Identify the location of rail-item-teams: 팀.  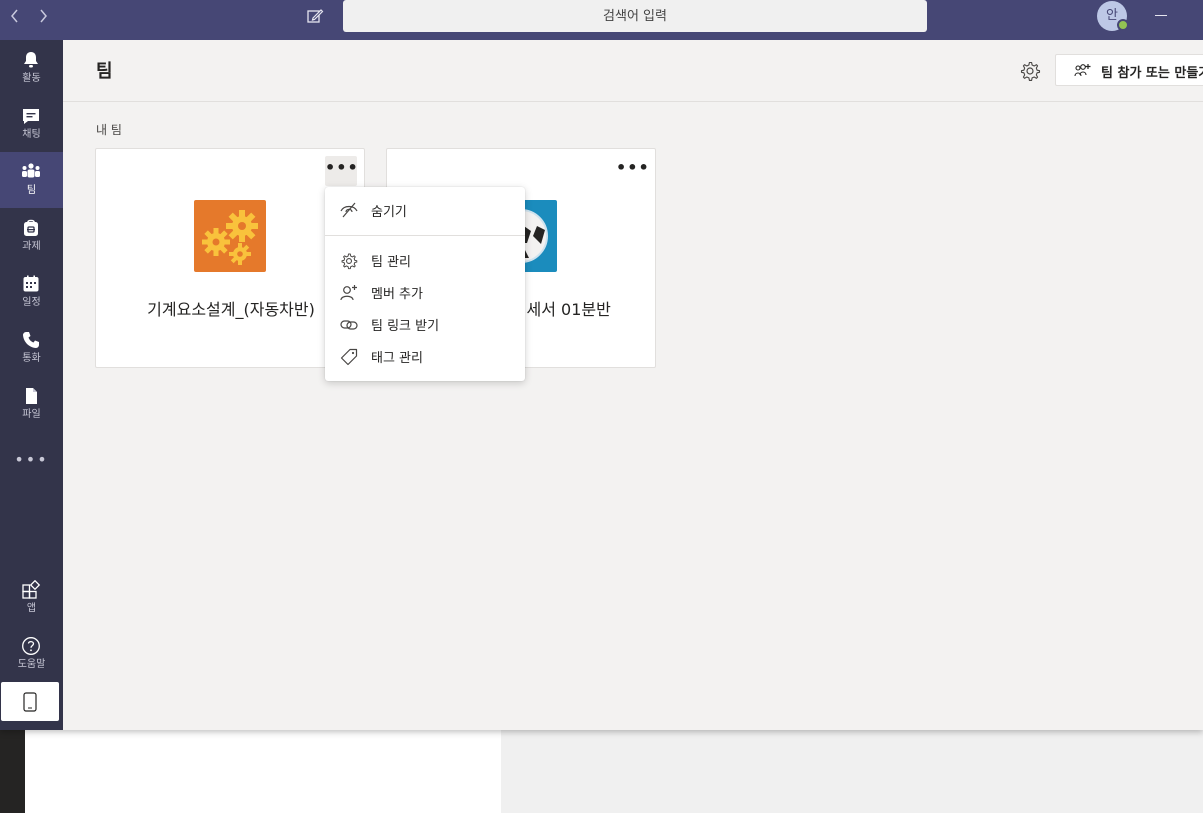
(31, 180).